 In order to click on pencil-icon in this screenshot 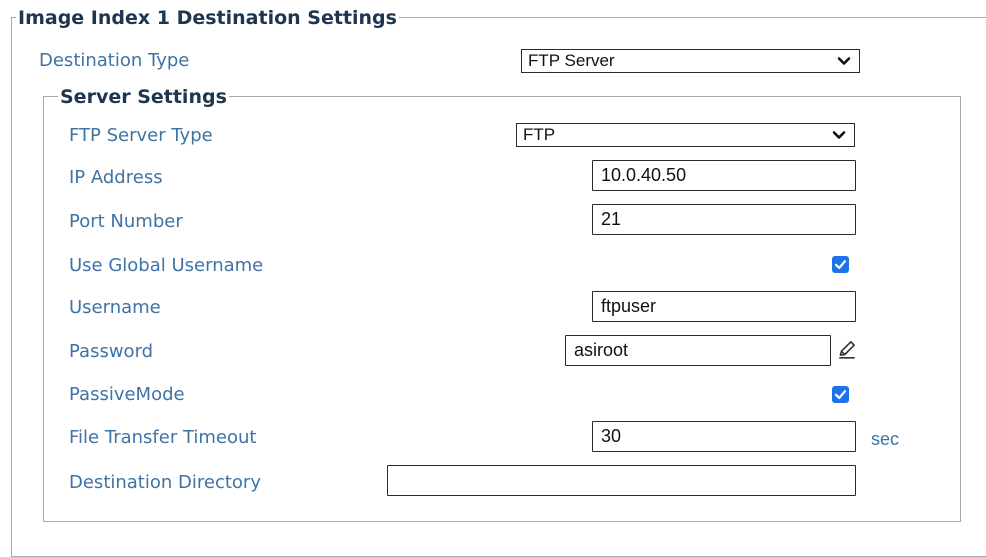, I will do `click(847, 349)`.